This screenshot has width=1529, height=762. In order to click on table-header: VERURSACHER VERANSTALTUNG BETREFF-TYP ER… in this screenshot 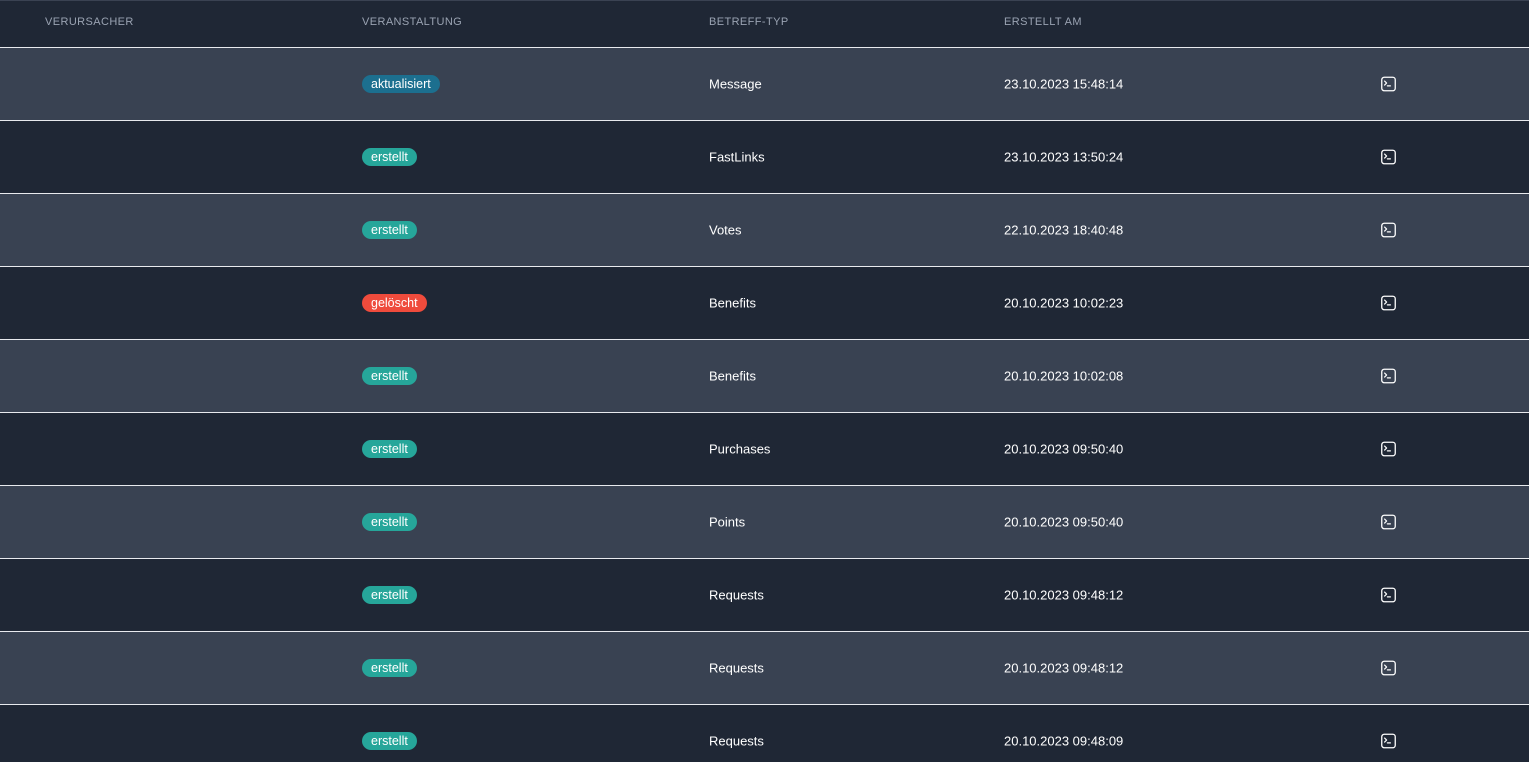, I will do `click(764, 24)`.